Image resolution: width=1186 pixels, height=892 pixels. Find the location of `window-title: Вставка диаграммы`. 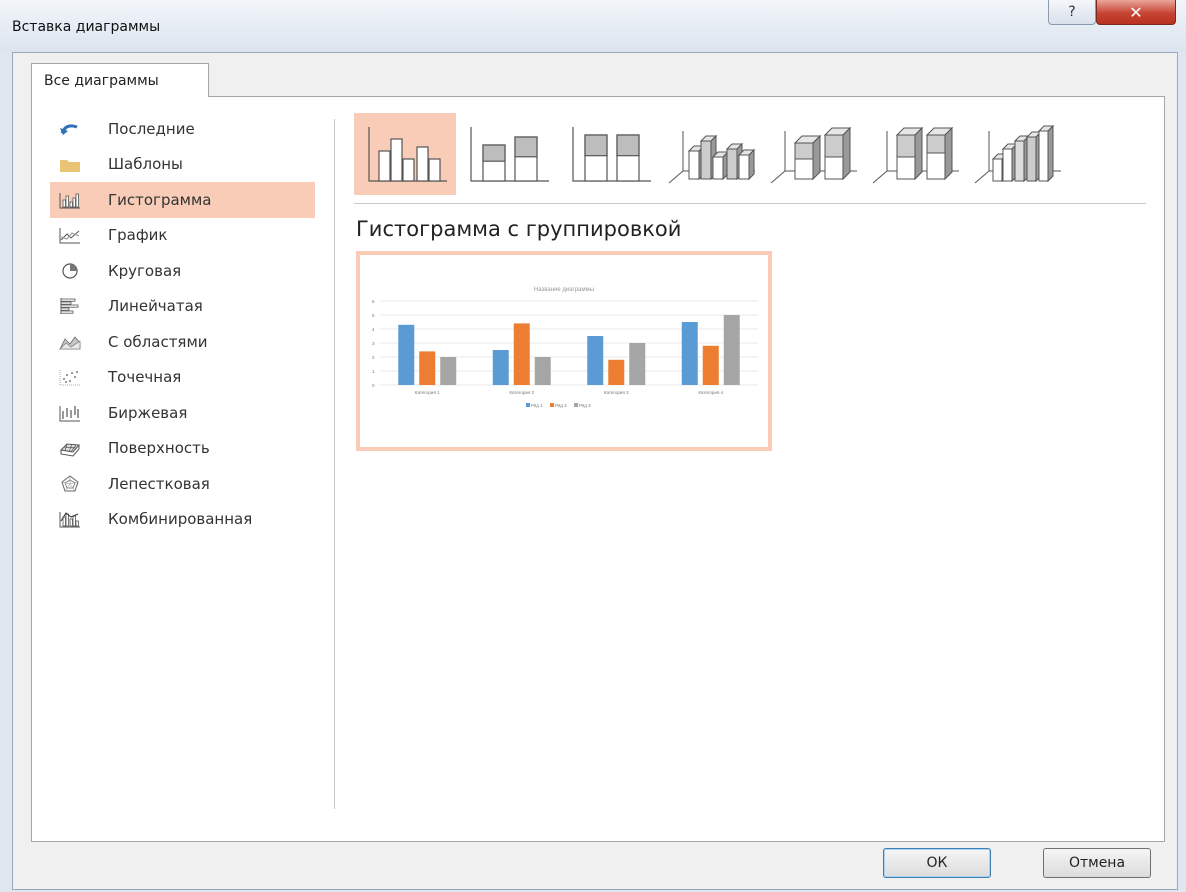

window-title: Вставка диаграммы is located at coordinates (86, 27).